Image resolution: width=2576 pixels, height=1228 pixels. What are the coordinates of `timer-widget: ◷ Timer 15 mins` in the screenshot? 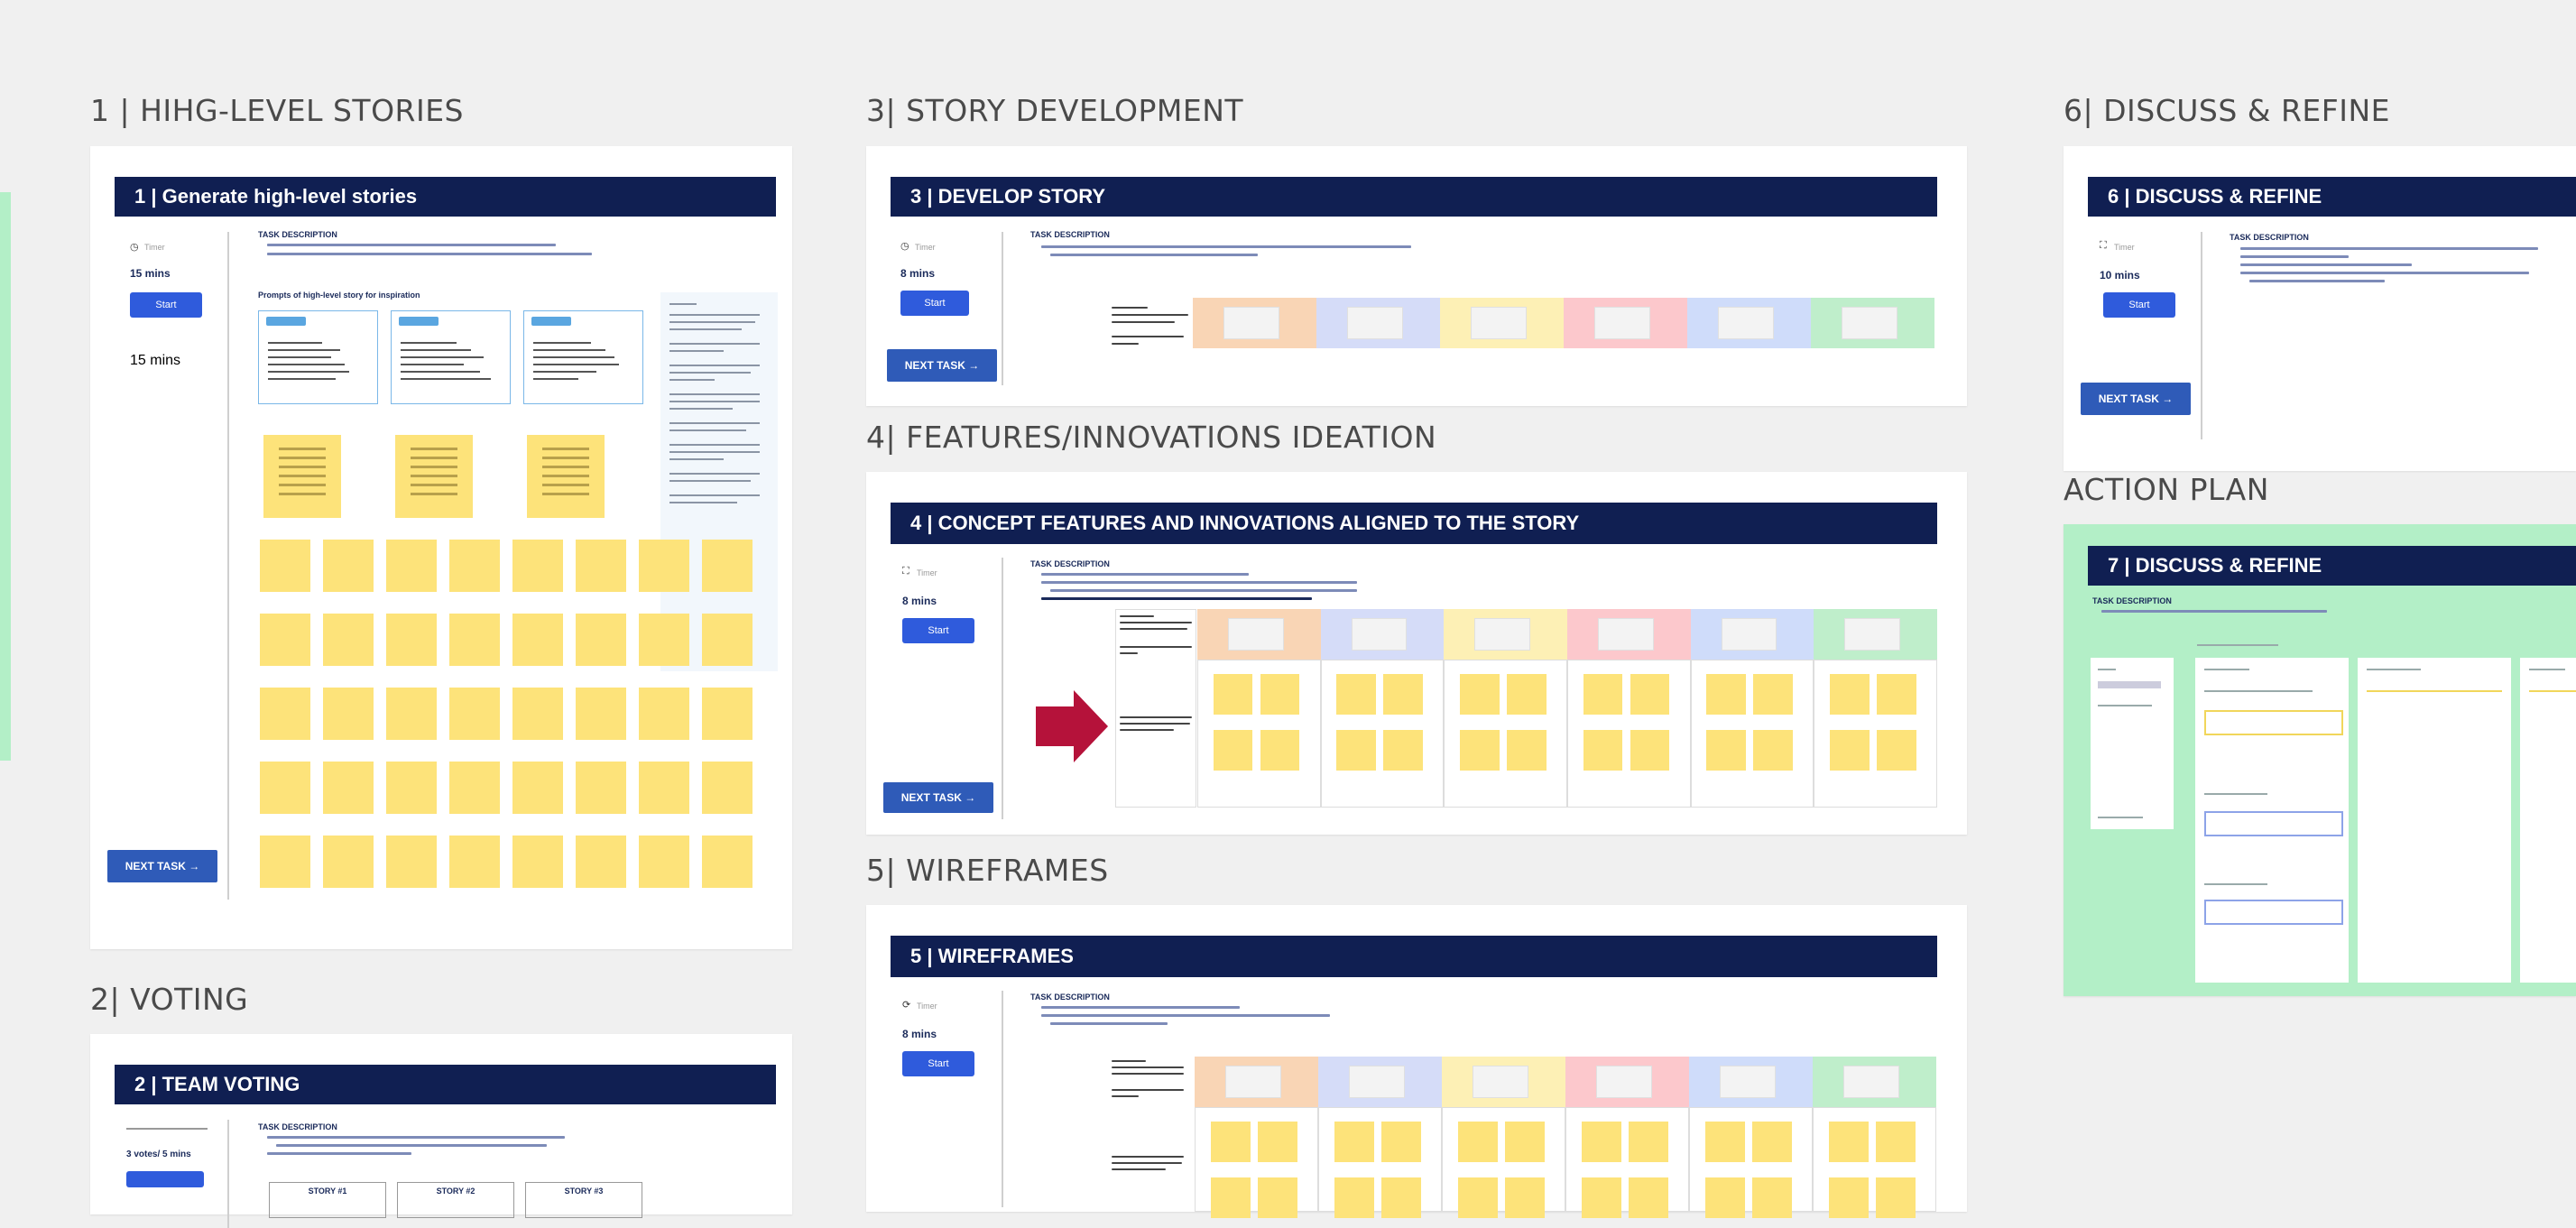 It's located at (176, 300).